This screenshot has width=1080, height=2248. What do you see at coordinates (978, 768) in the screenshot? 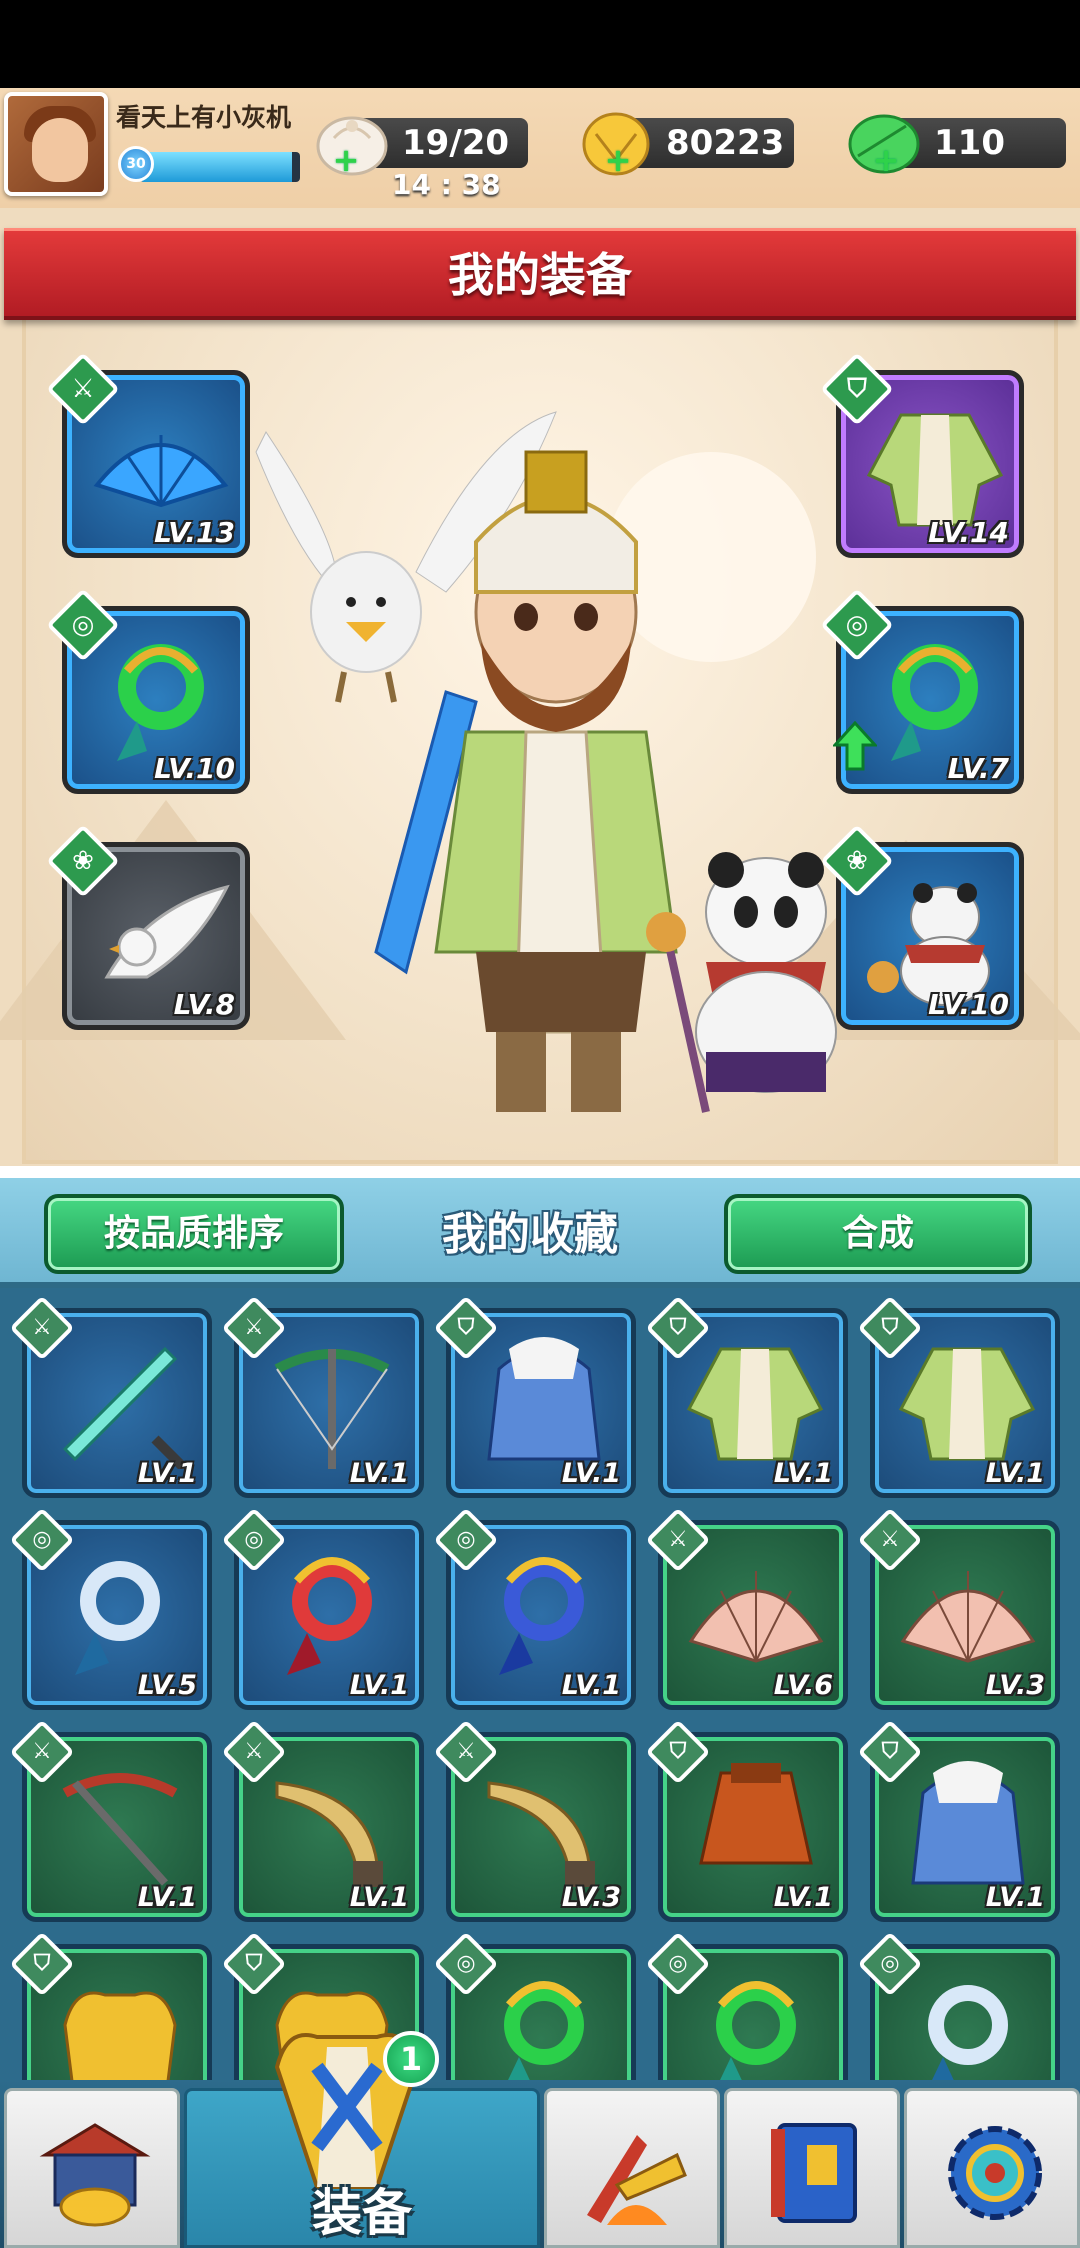
I see `slot-level: LV.7` at bounding box center [978, 768].